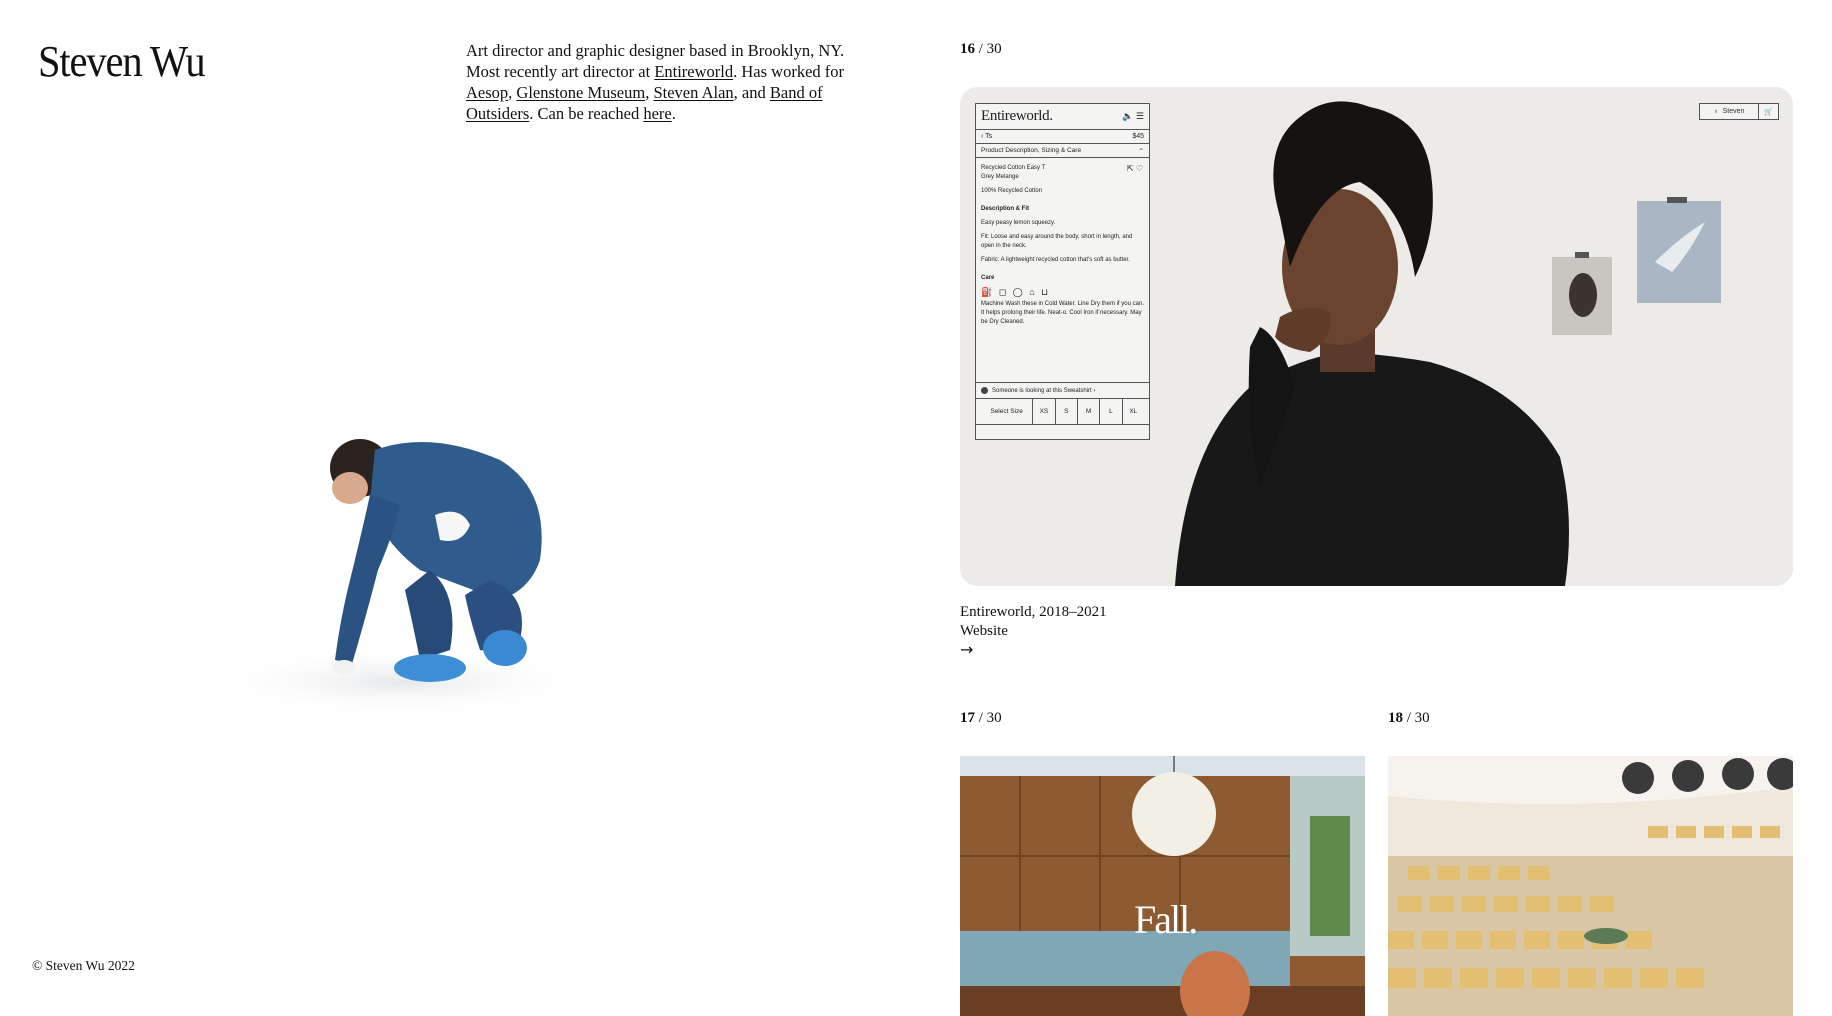  Describe the element at coordinates (1133, 116) in the screenshot. I see `menu-icon: 🔈 ☰` at that location.